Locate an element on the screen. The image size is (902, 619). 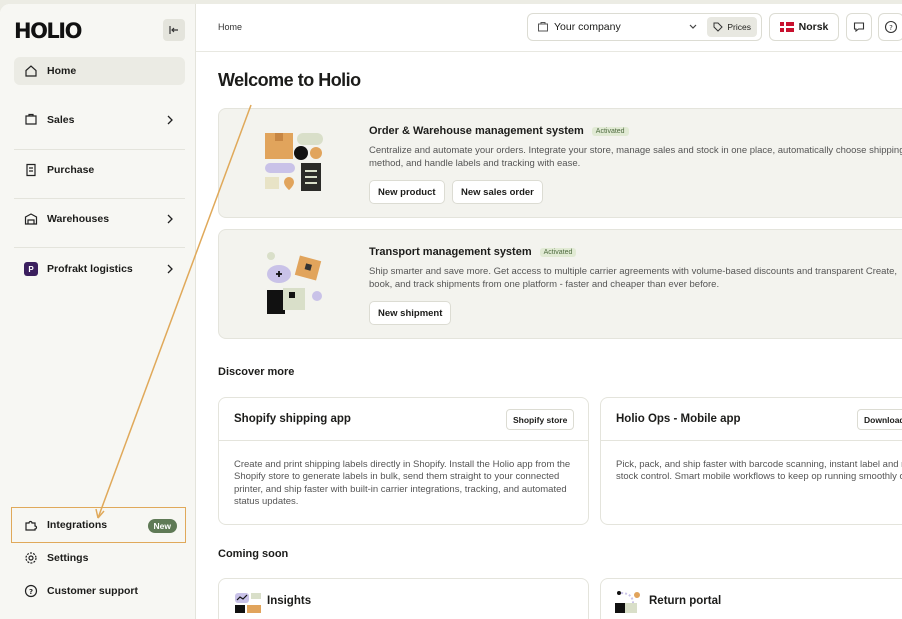
sidebar-item-profrakt-logistics: P Profrakt logistics is located at coordinates (99, 269).